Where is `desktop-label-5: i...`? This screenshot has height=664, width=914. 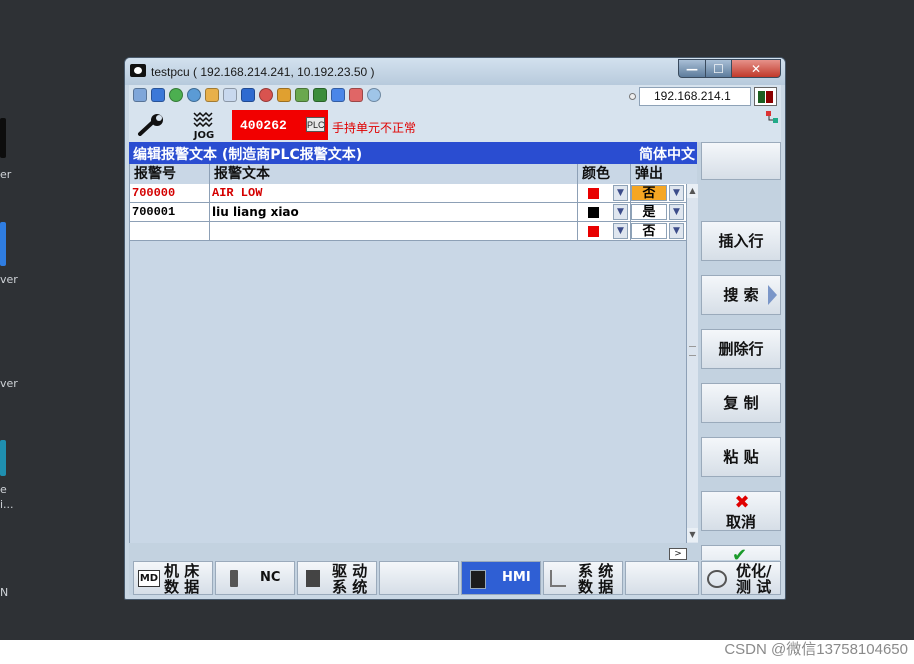 desktop-label-5: i... is located at coordinates (7, 504).